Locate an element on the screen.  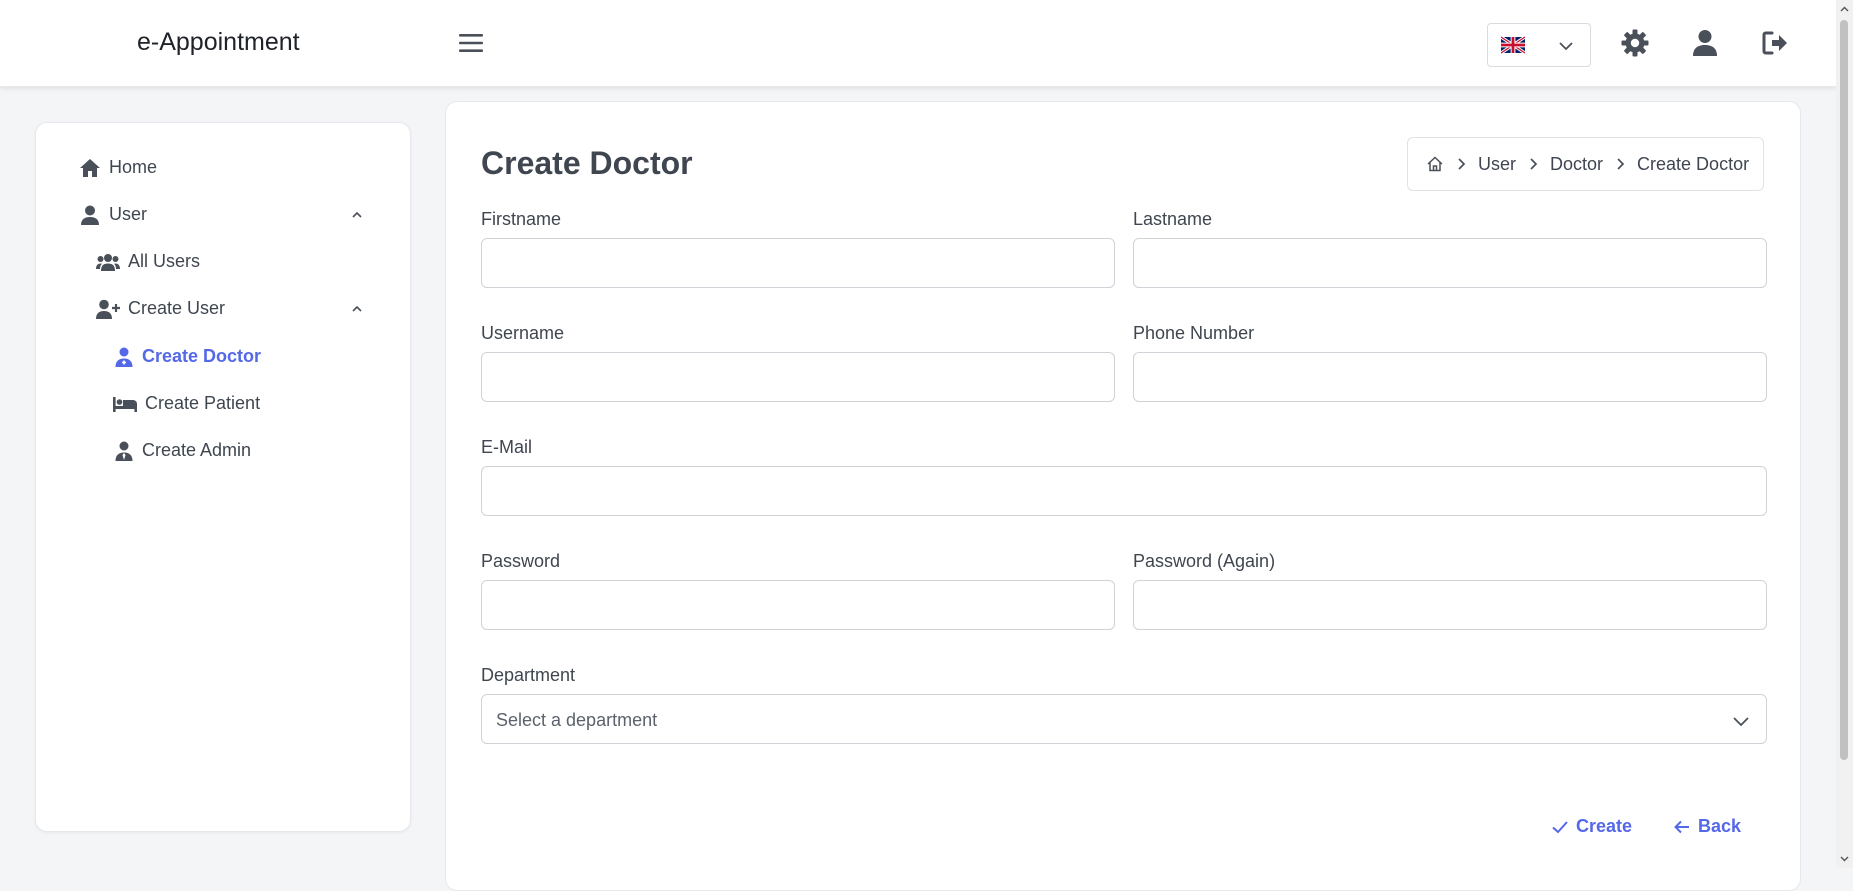
scrollbar-thumb is located at coordinates (1844, 390).